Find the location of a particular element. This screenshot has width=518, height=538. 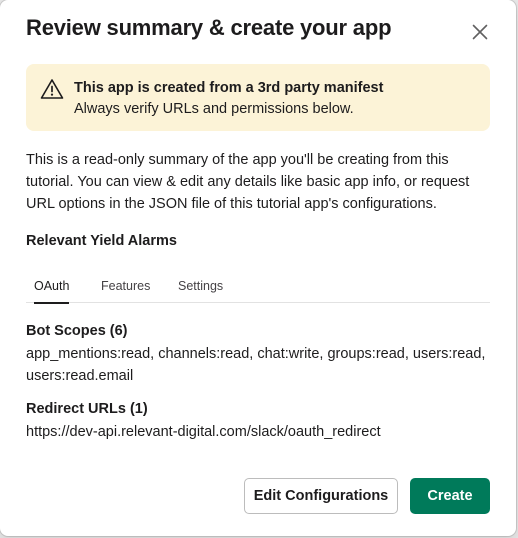

tab-oauth: OAuth is located at coordinates (52, 291).